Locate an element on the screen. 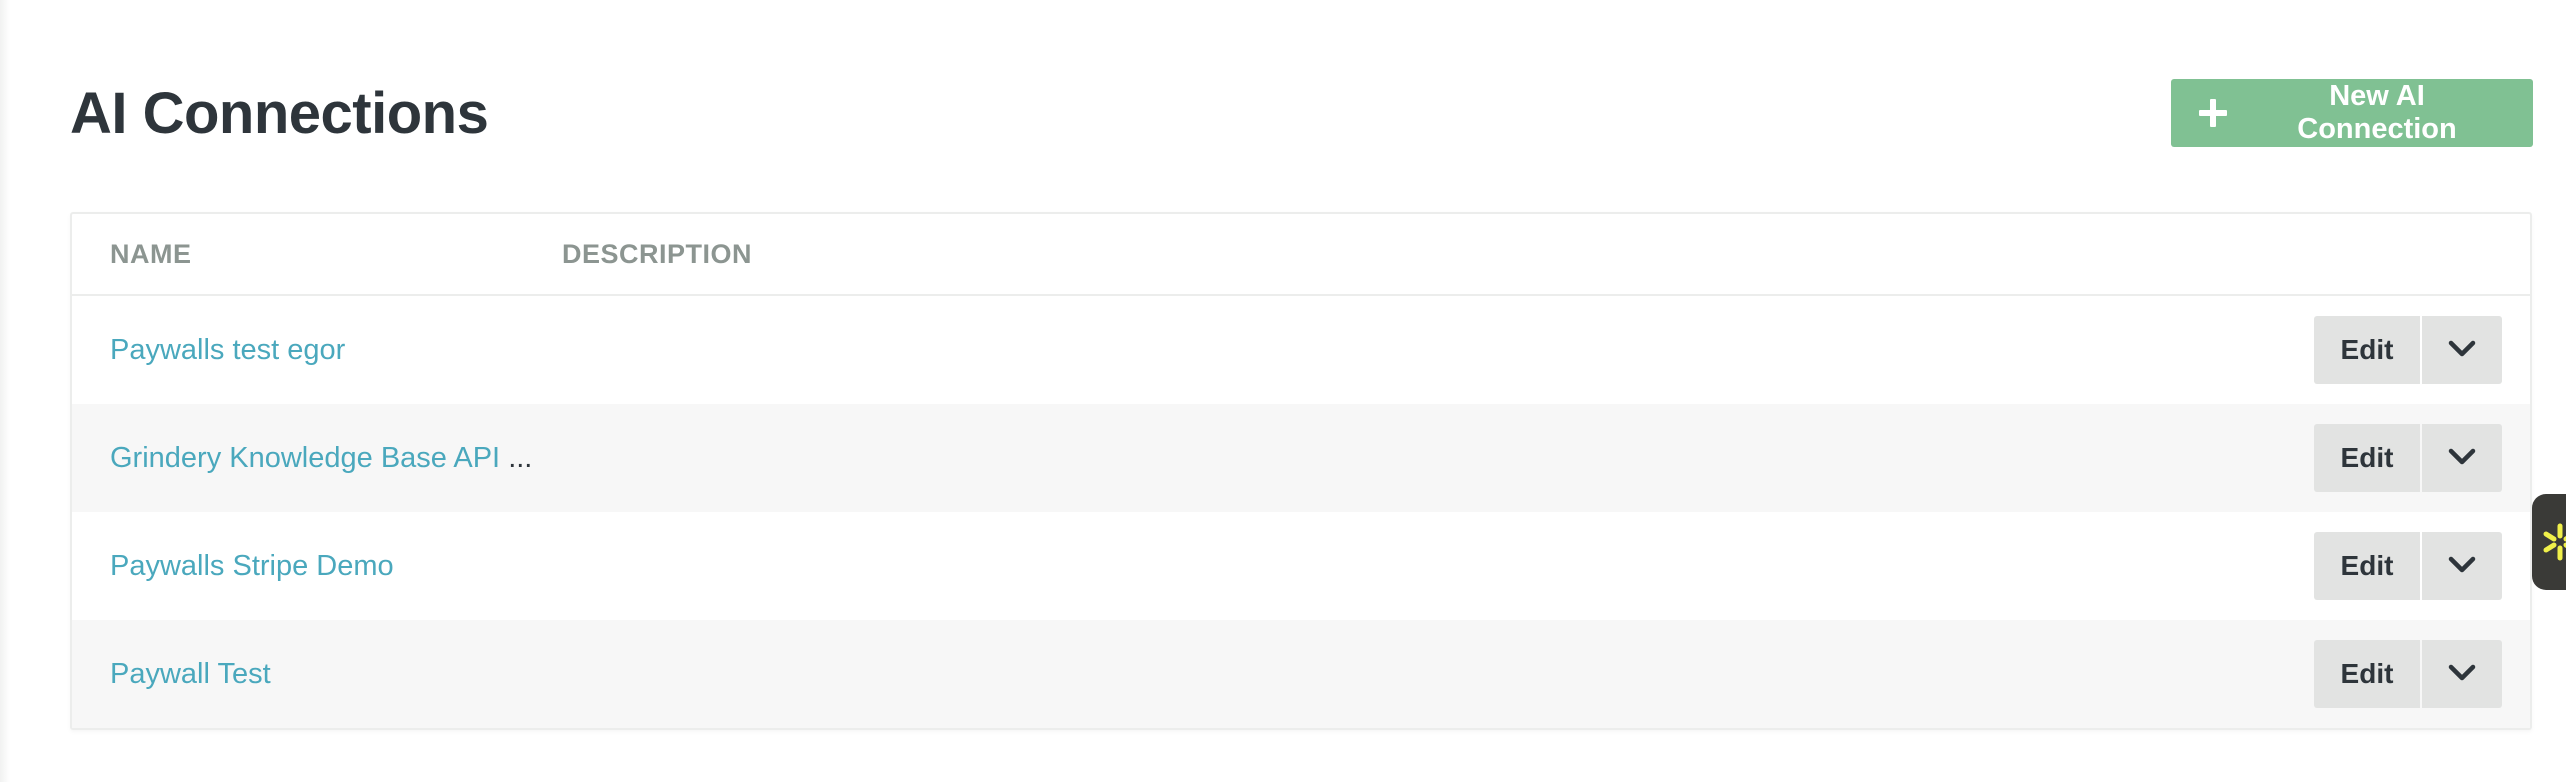  page-title: AI Connections is located at coordinates (279, 113).